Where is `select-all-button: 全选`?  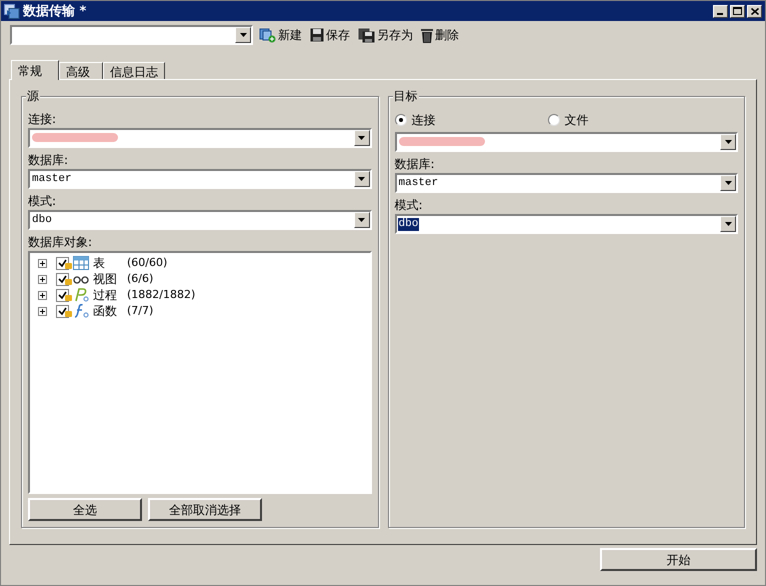 select-all-button: 全选 is located at coordinates (85, 509).